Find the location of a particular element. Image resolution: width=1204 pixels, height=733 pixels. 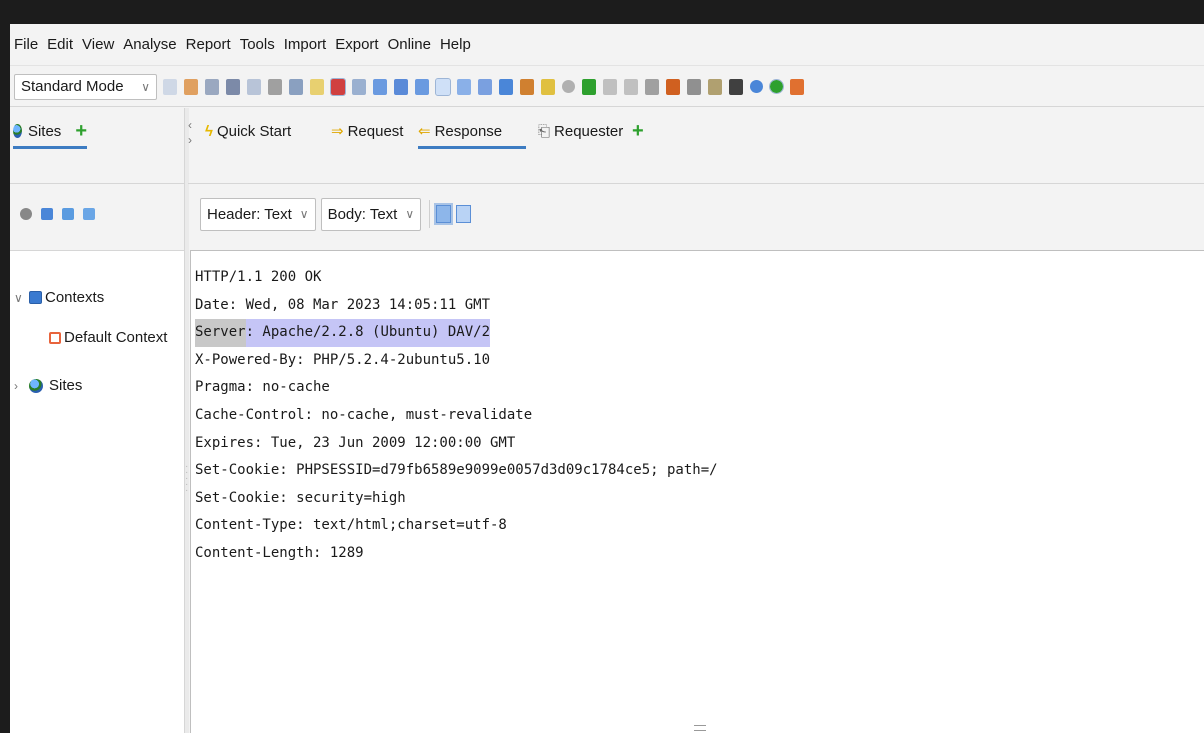

pin-tabs-icon is located at coordinates (464, 86).